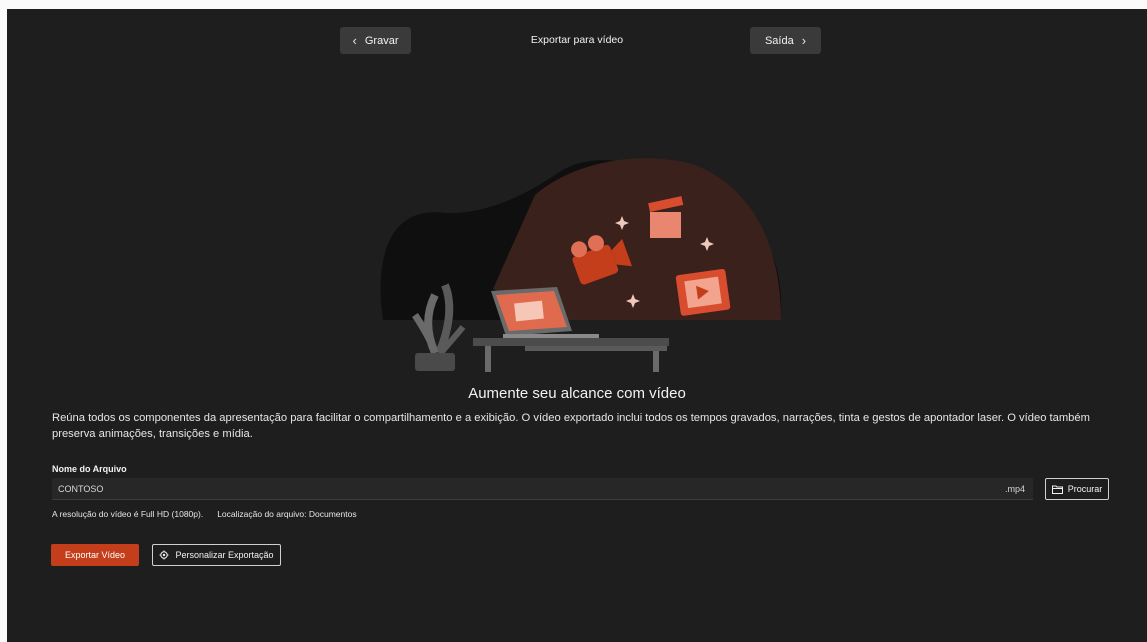 The height and width of the screenshot is (642, 1147). I want to click on top-navigation: ‹ Gravar Exportar para vídeo Saída ›, so click(577, 44).